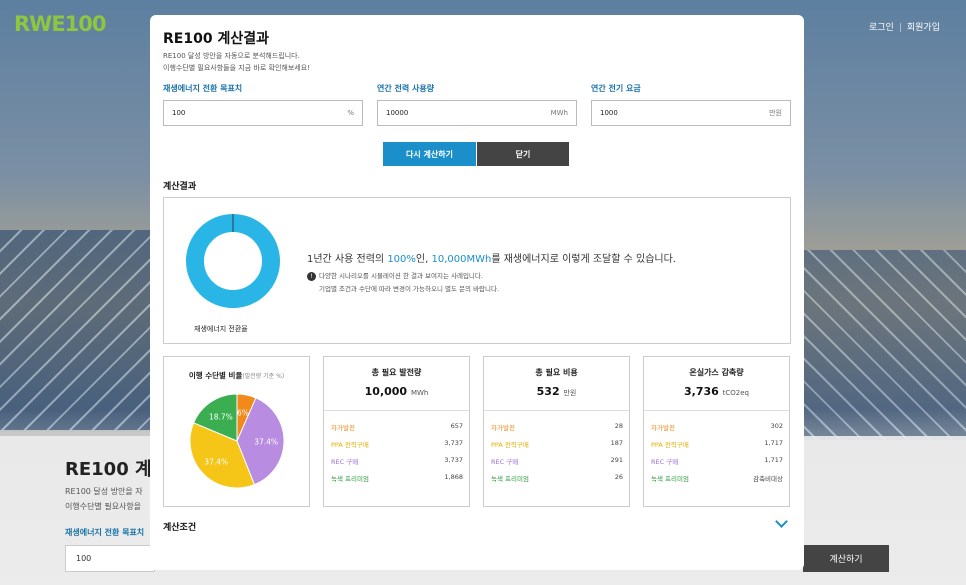  I want to click on card-row-value: 302, so click(776, 426).